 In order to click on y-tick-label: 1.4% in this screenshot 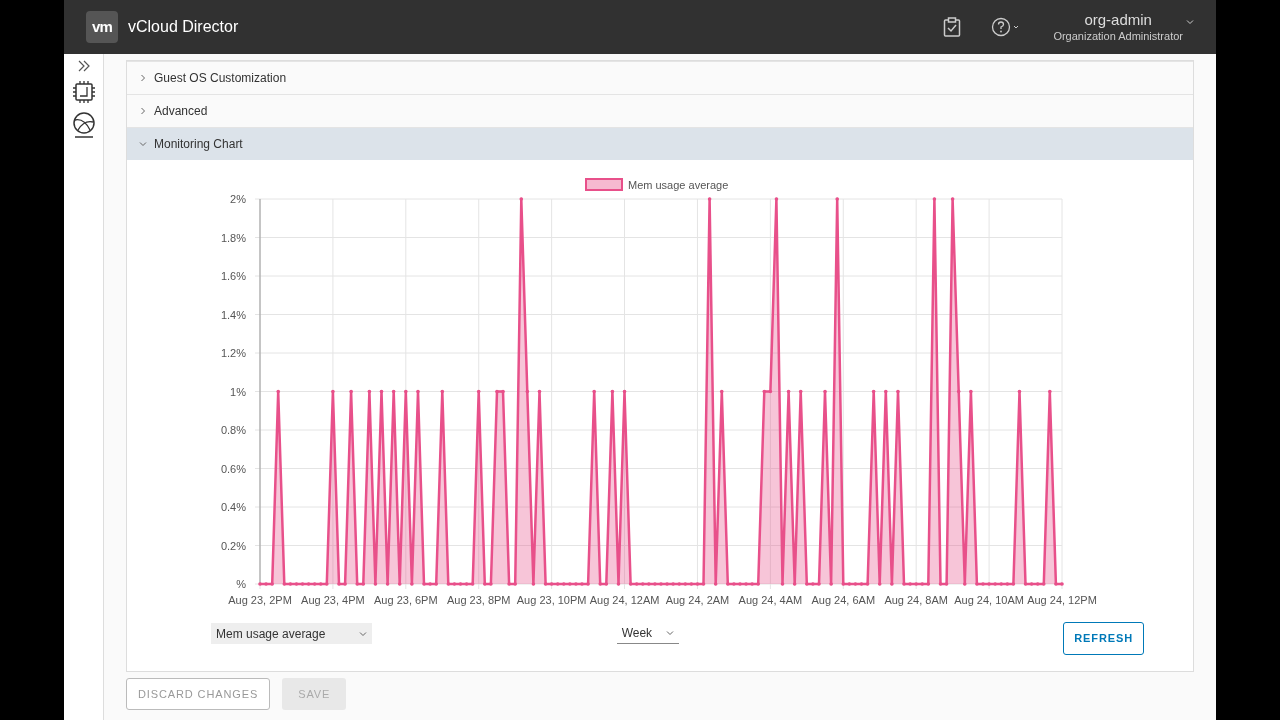, I will do `click(233, 314)`.